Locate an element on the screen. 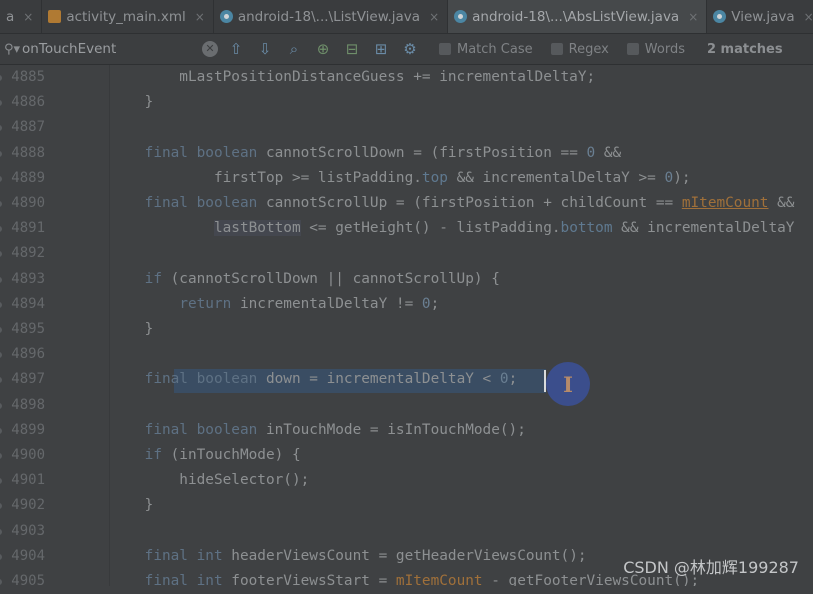 This screenshot has width=813, height=594. code-token: return is located at coordinates (205, 303).